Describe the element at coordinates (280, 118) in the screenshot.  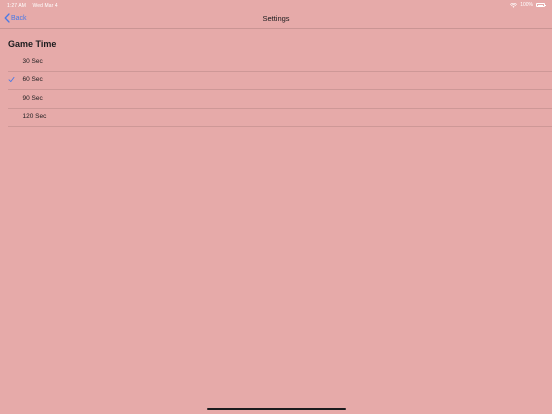
I see `option-row-120-sec: 120 Sec` at that location.